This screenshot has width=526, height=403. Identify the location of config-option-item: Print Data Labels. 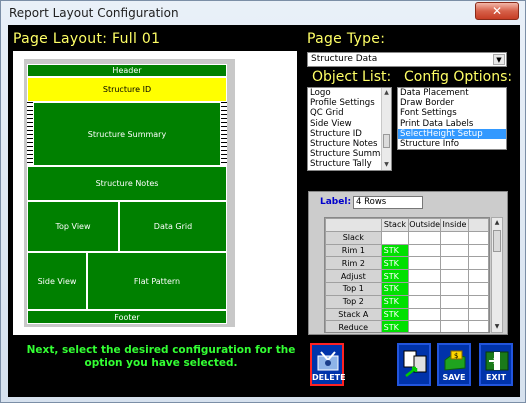
(452, 124).